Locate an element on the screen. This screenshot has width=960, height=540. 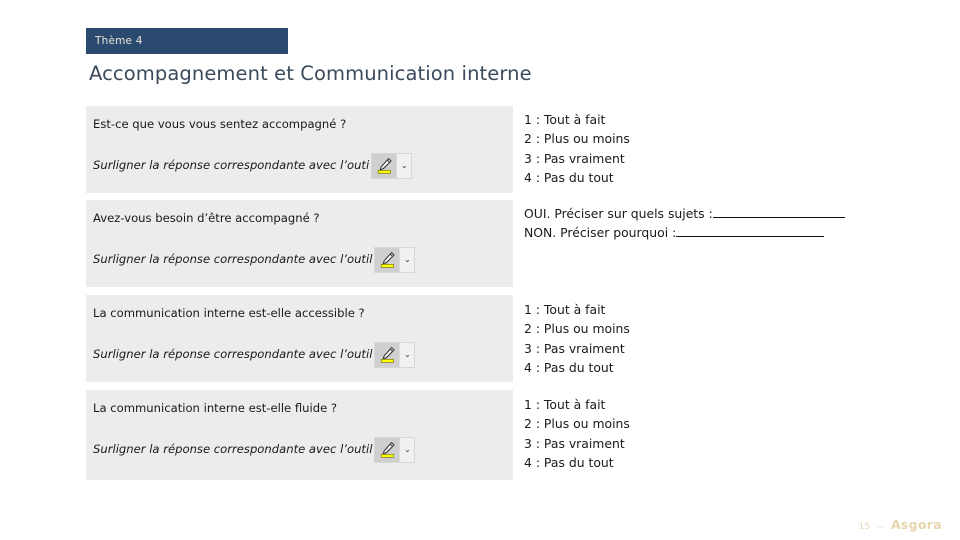
theme-banner: Thème 4 is located at coordinates (187, 41).